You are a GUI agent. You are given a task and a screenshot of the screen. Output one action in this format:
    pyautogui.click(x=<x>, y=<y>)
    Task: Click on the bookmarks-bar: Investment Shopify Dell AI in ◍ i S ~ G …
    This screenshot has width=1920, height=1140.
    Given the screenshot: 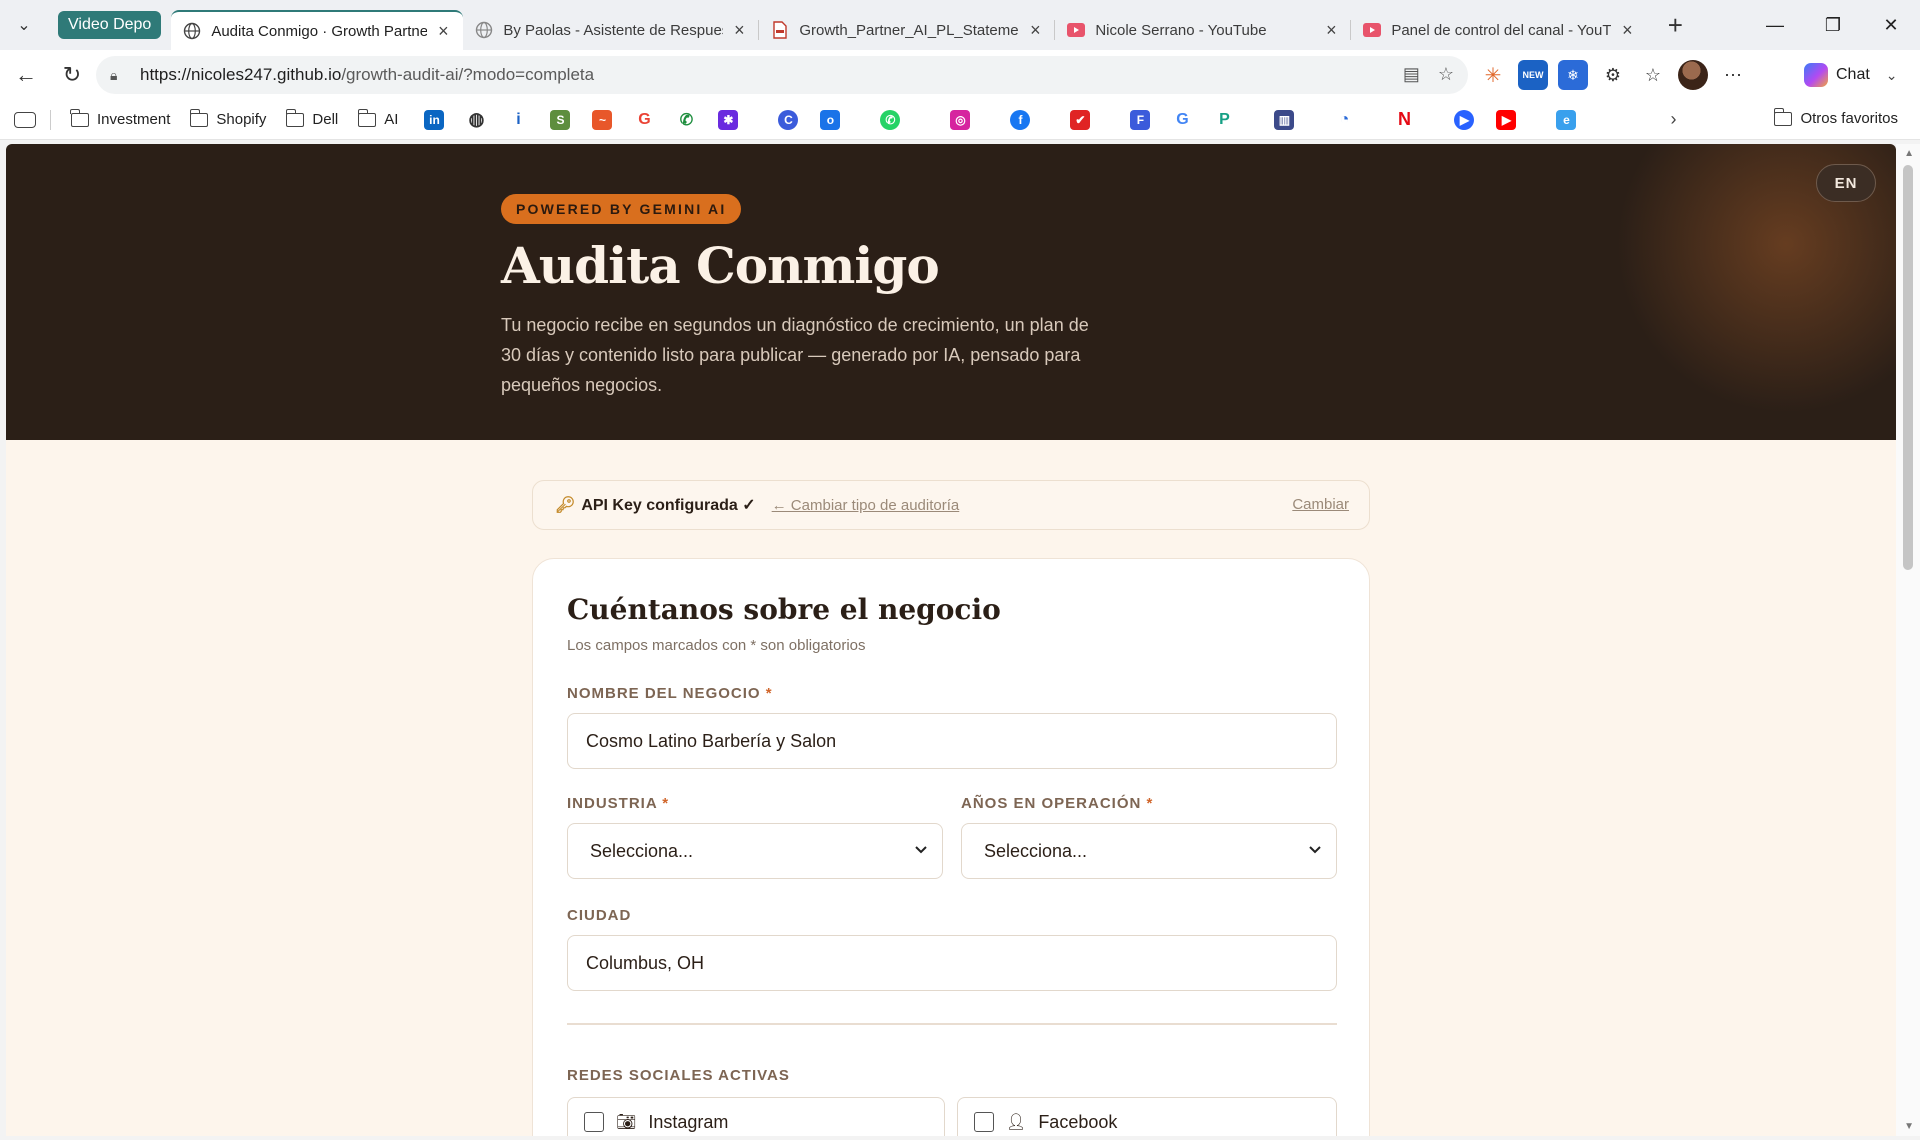 What is the action you would take?
    pyautogui.click(x=960, y=120)
    